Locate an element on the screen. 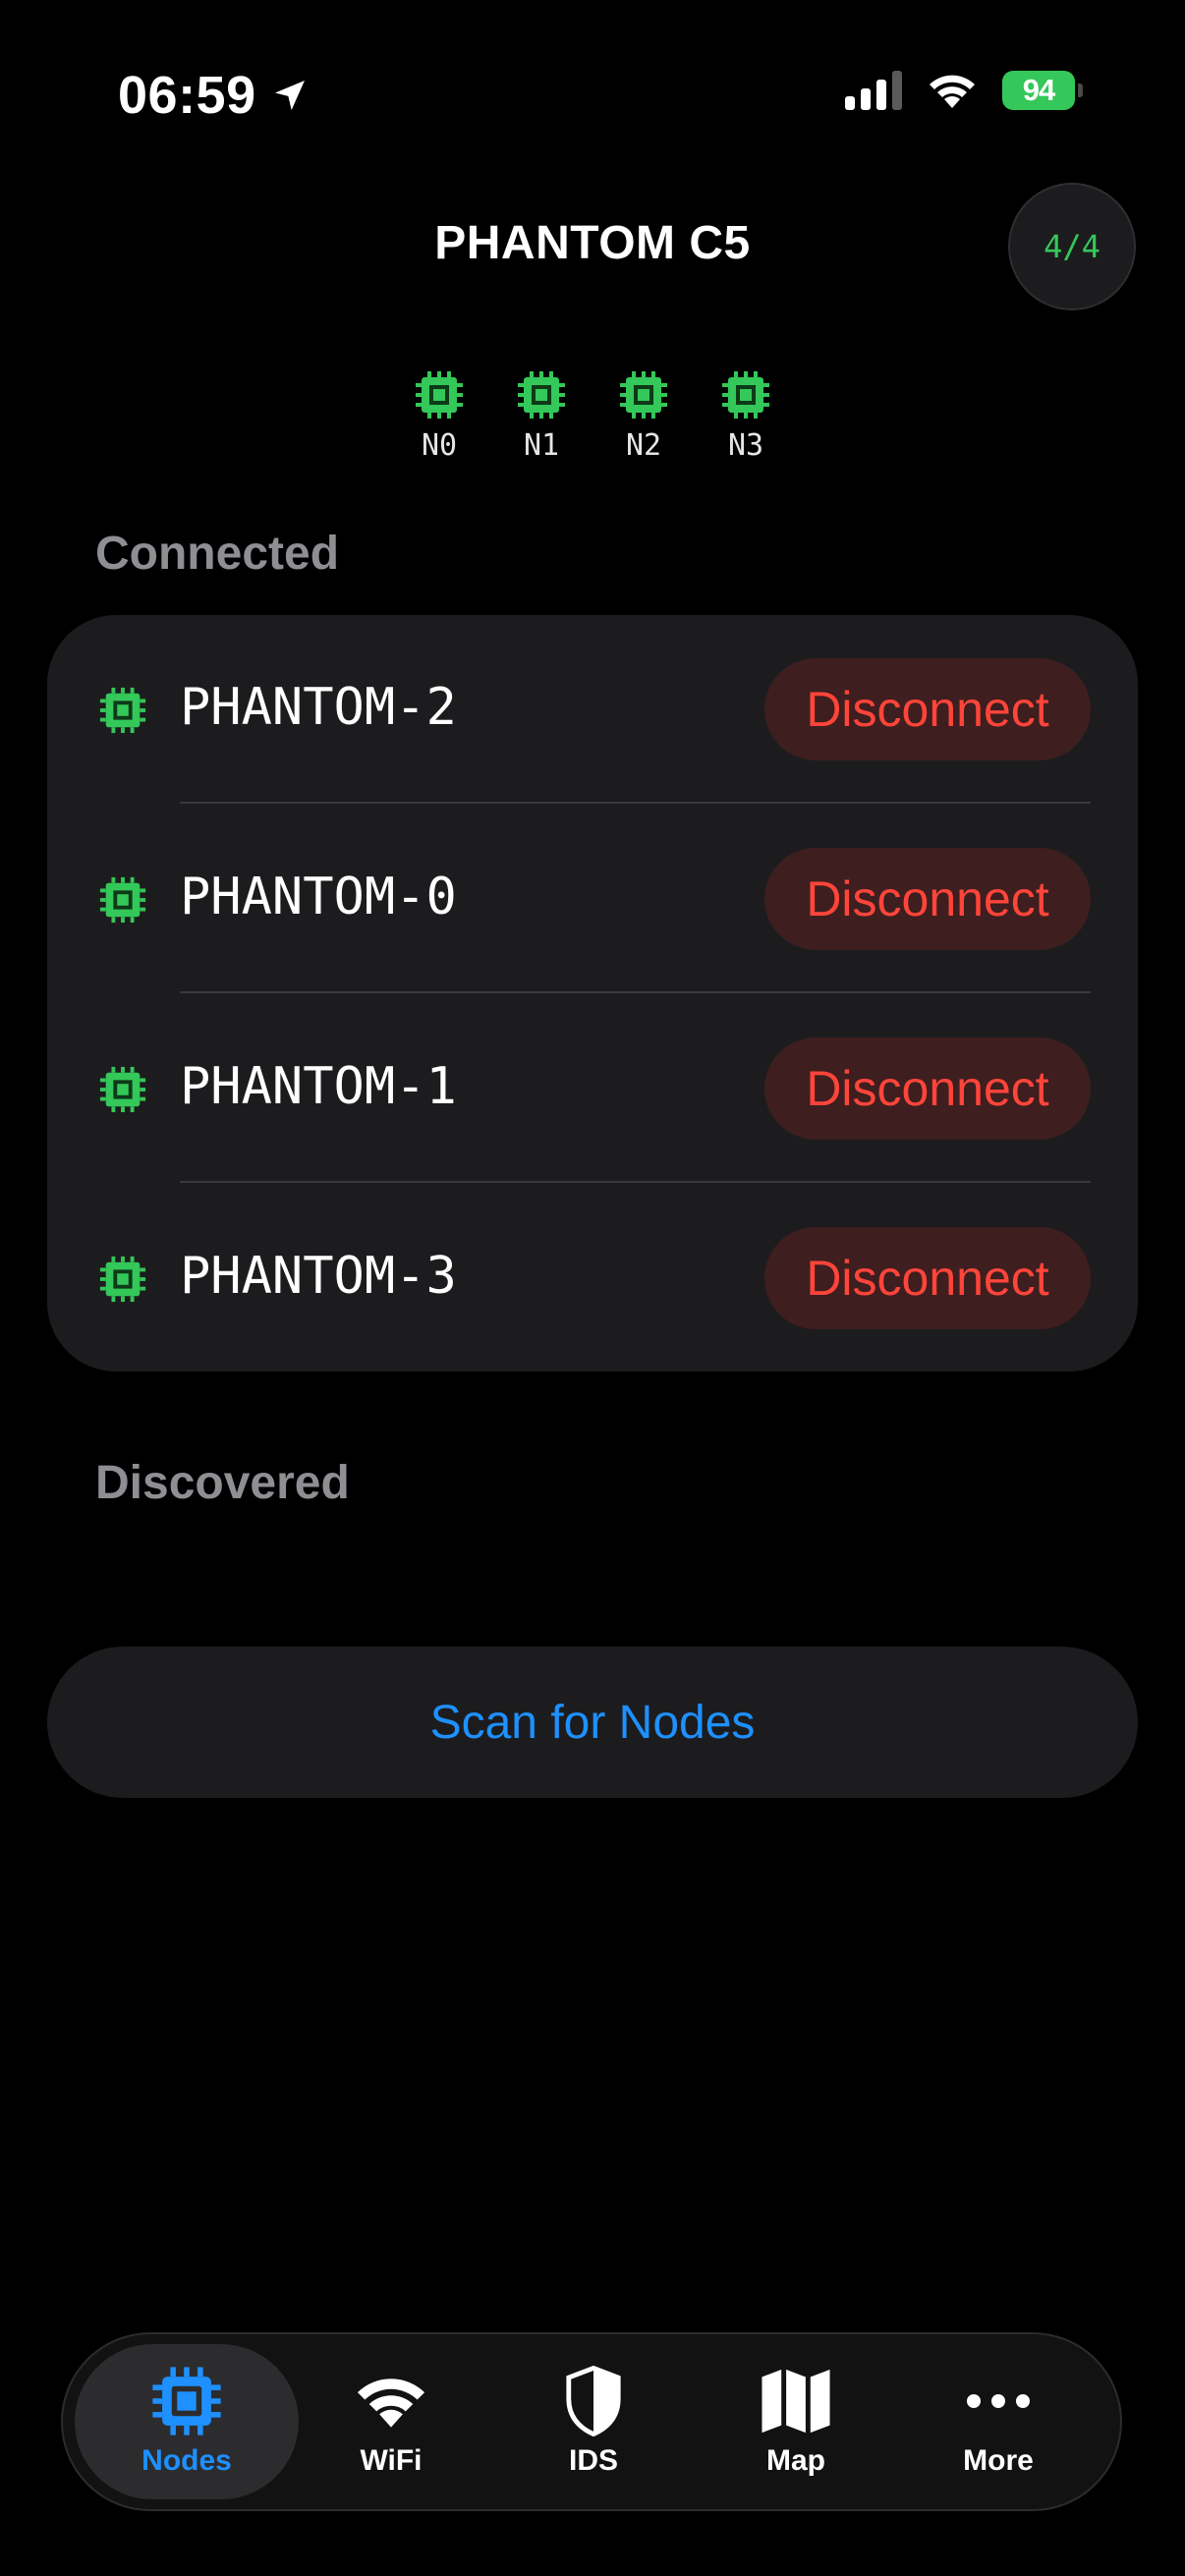 Image resolution: width=1185 pixels, height=2576 pixels. cellular-signal-icon is located at coordinates (874, 90).